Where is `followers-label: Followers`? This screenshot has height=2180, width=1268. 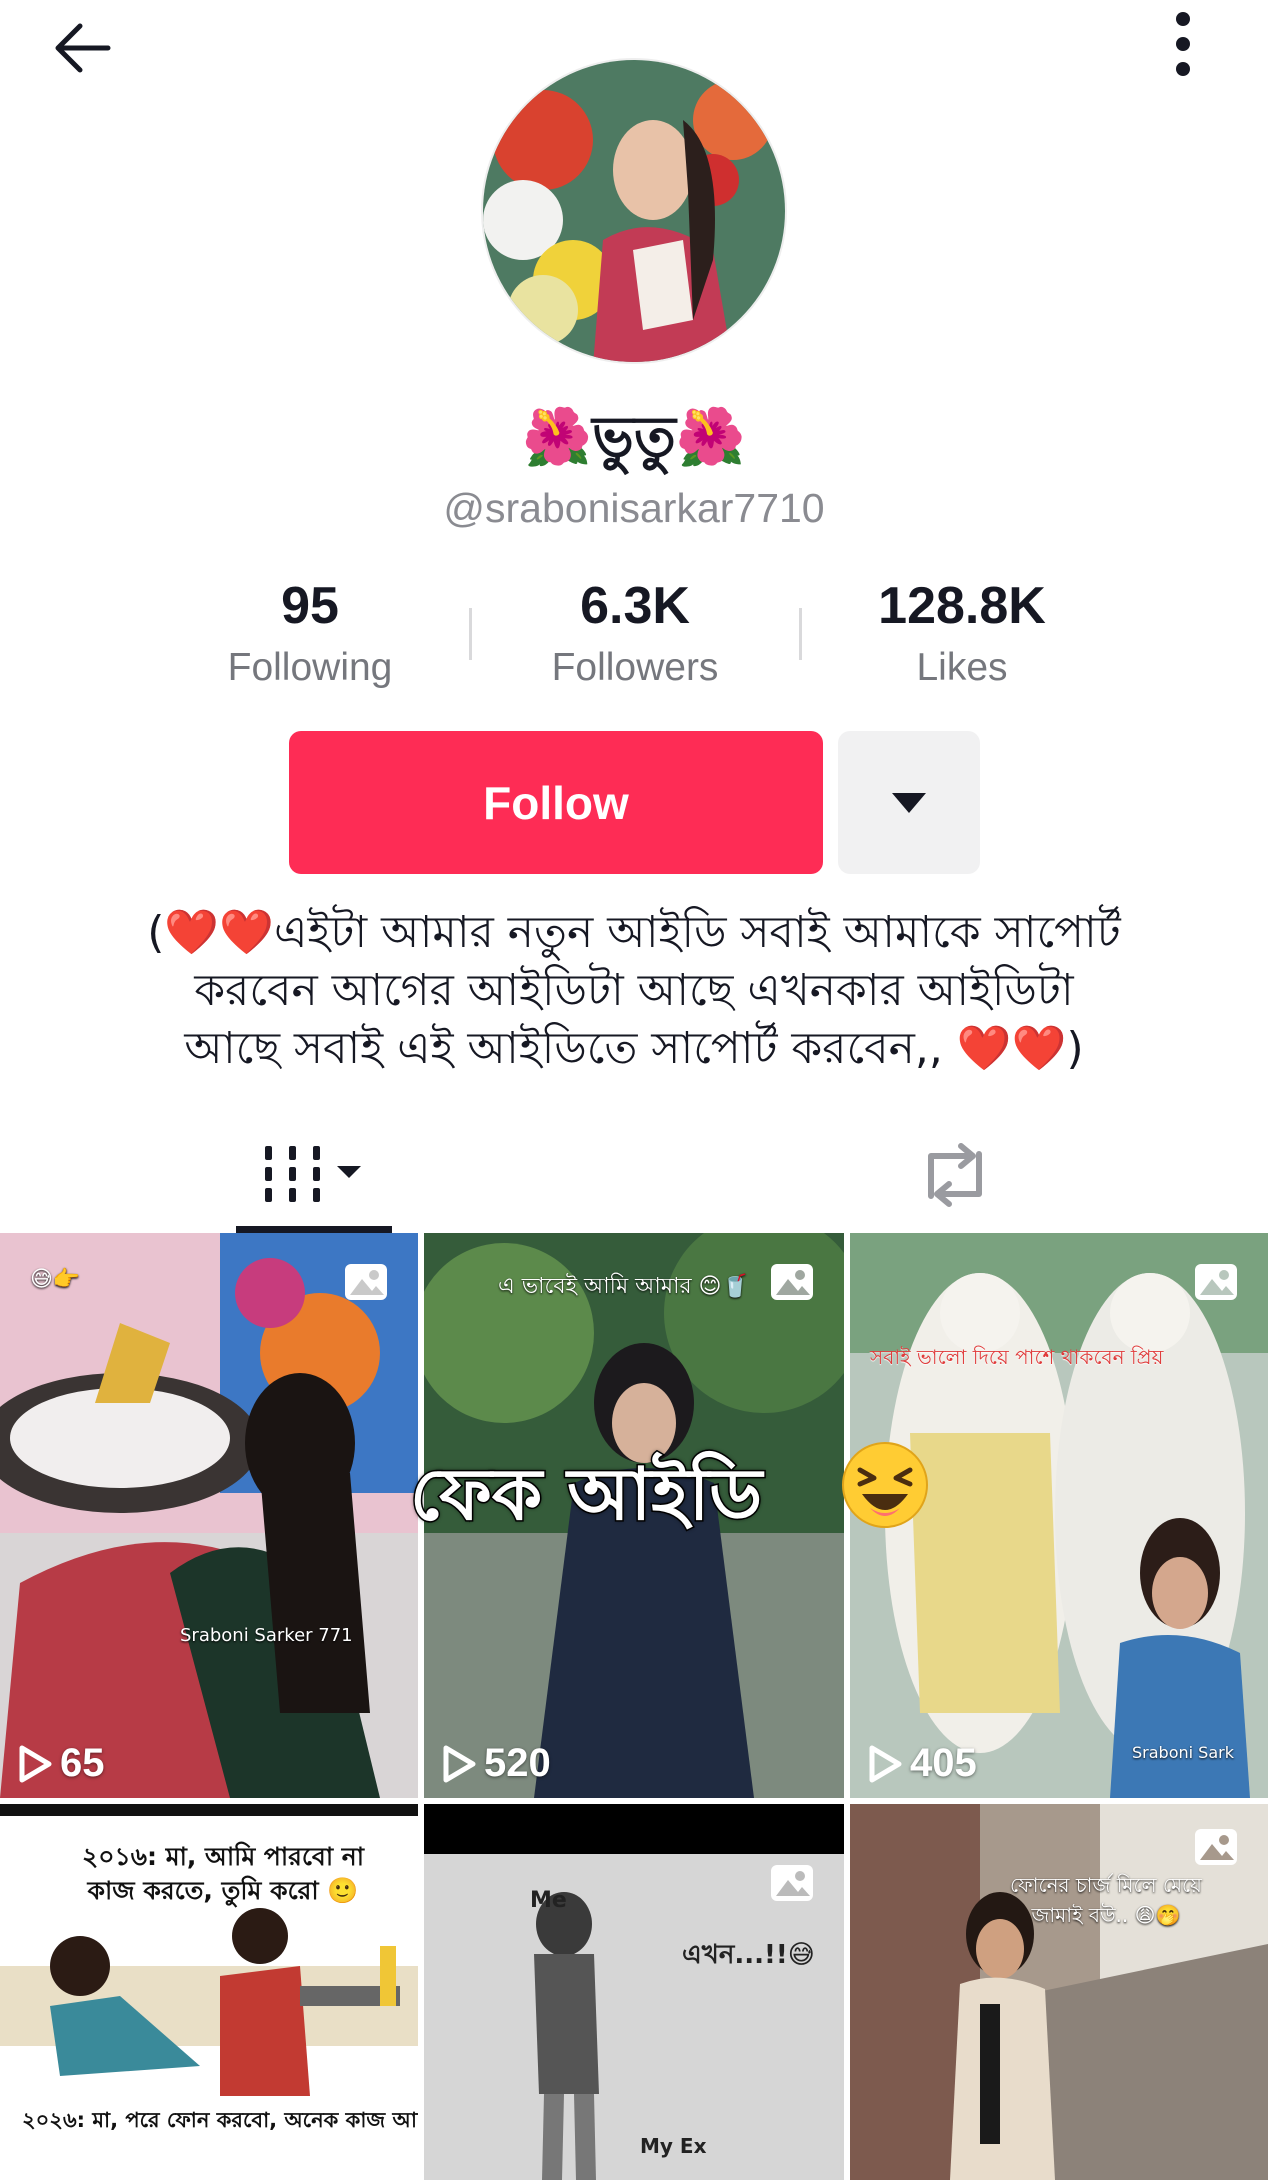
followers-label: Followers is located at coordinates (635, 667).